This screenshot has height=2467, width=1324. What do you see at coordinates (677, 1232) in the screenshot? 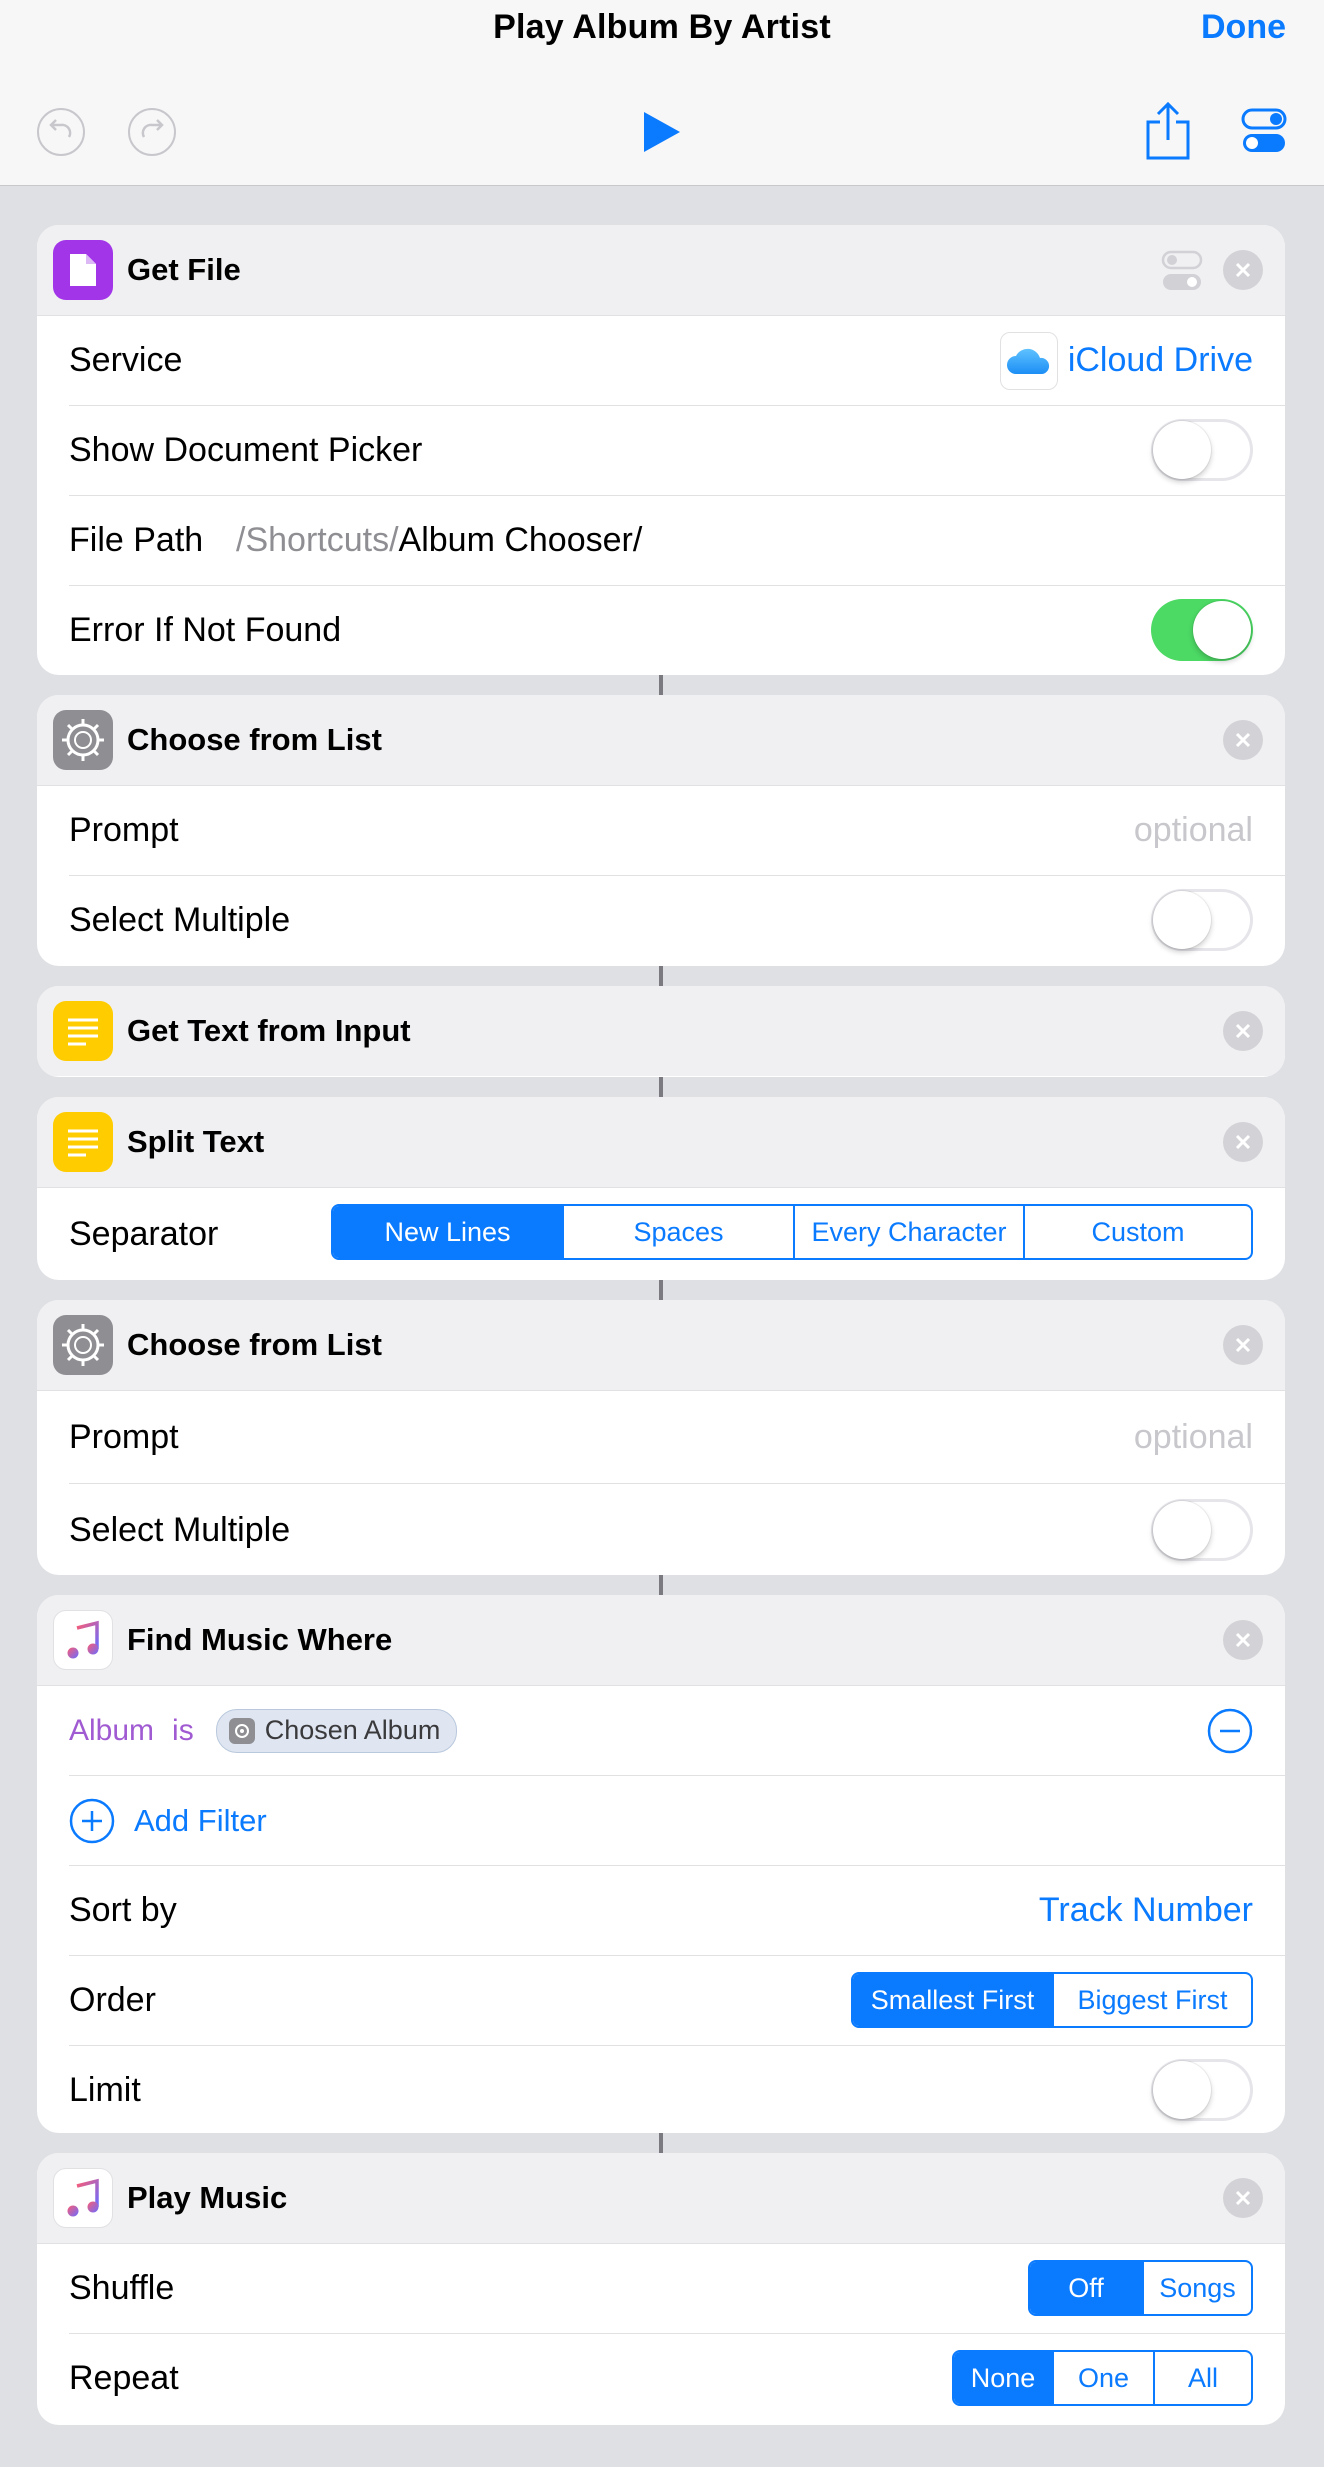
I see `separator-option-spaces: Spaces` at bounding box center [677, 1232].